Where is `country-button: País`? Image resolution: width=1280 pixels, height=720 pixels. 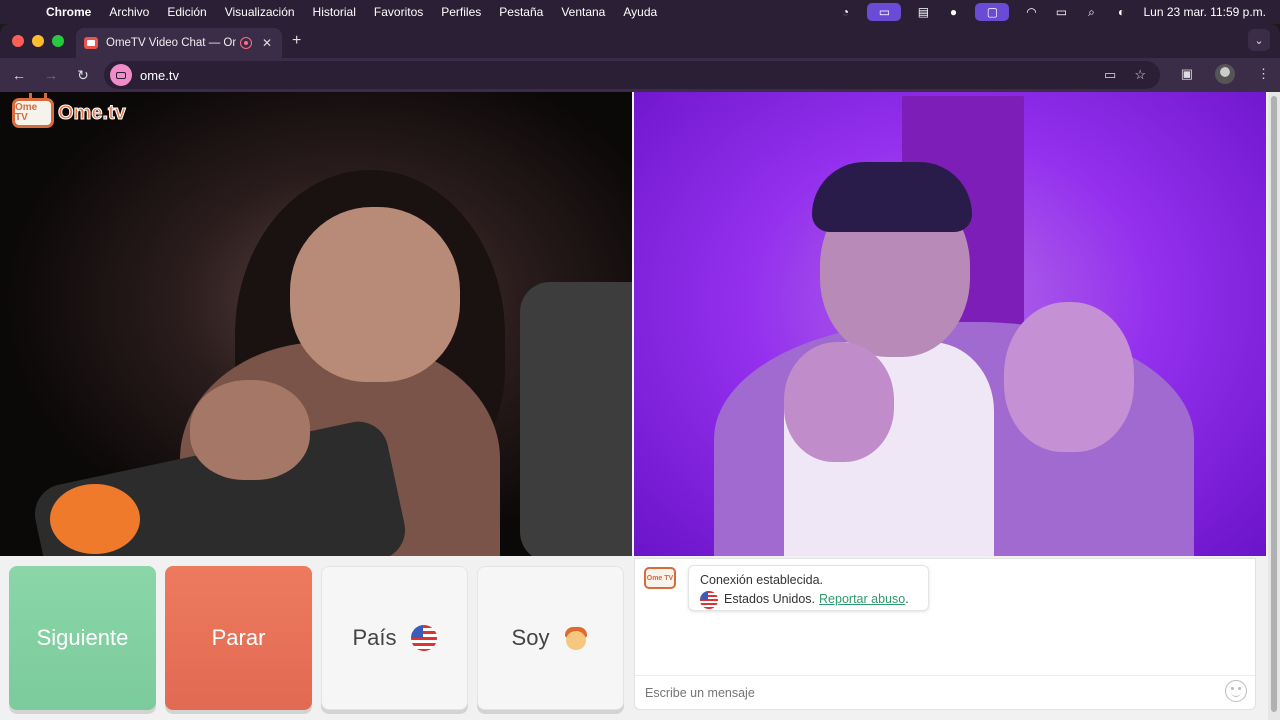 country-button: País is located at coordinates (394, 638).